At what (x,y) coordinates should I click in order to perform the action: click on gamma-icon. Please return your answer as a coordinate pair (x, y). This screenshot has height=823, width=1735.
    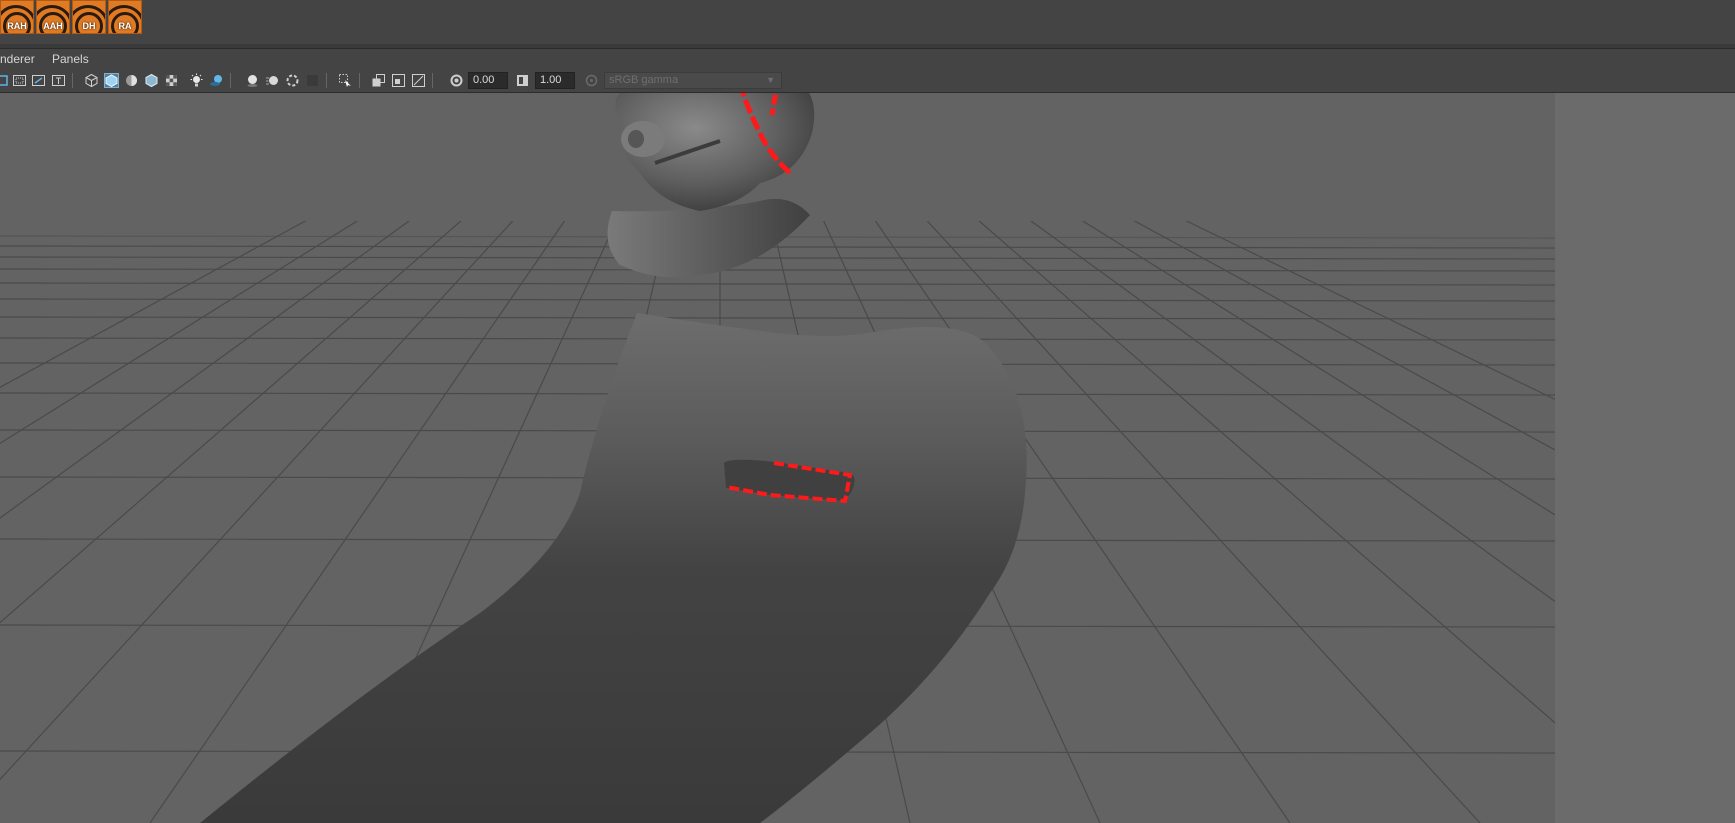
    Looking at the image, I should click on (522, 80).